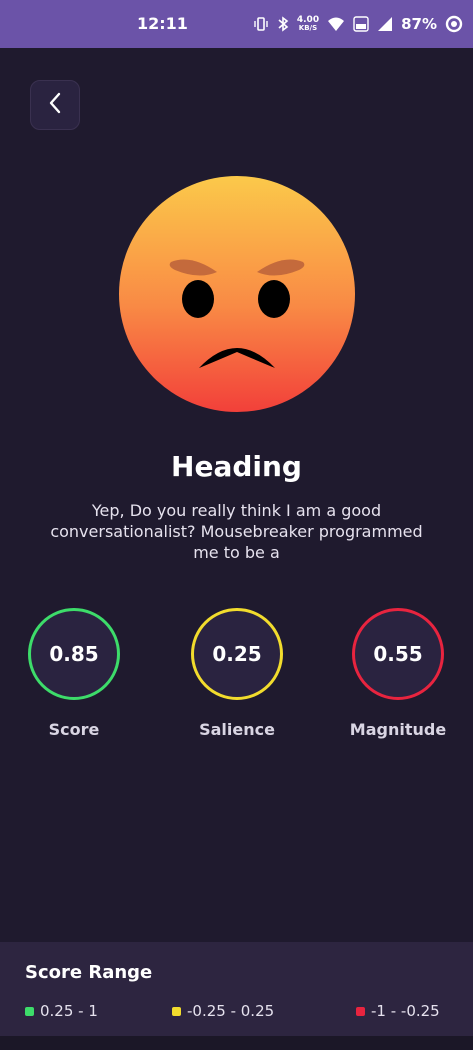 Image resolution: width=473 pixels, height=1050 pixels. I want to click on status-time: 12:11, so click(162, 23).